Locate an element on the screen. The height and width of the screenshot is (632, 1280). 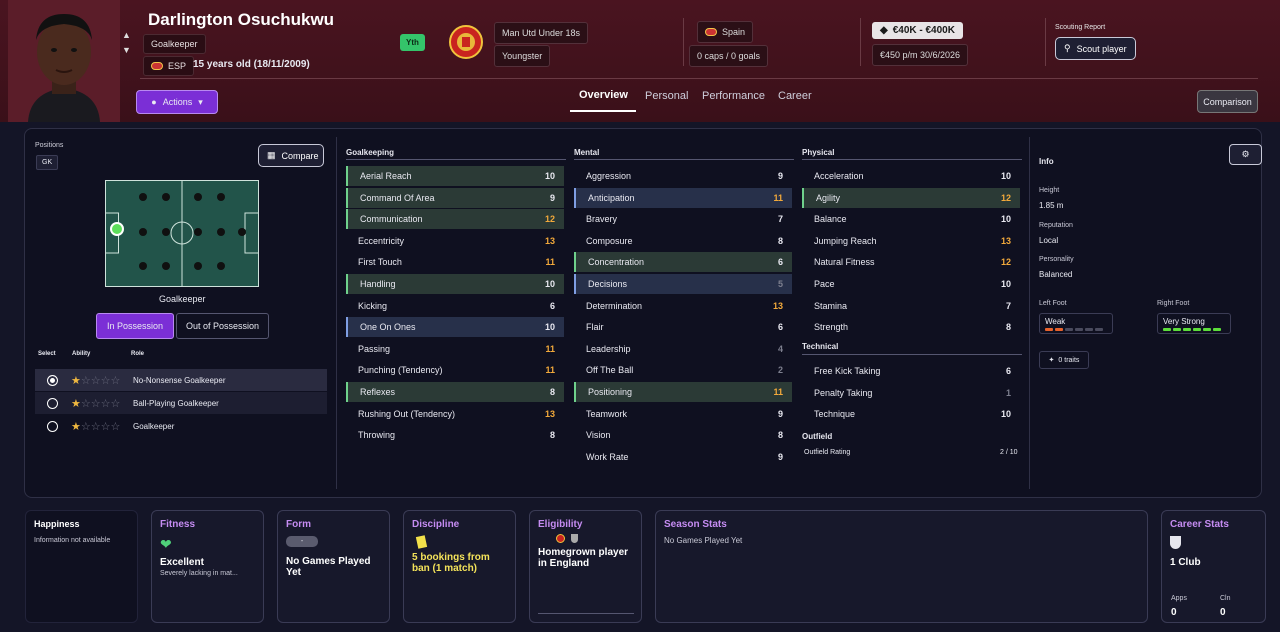
attribute-row: Agility 12 is located at coordinates (911, 197).